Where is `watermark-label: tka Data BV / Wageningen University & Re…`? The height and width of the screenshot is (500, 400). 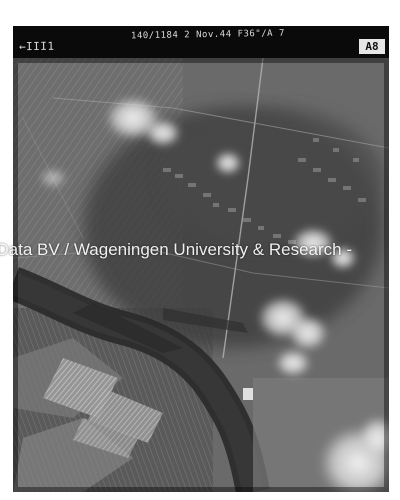
watermark-label: tka Data BV / Wageningen University & Re… is located at coordinates (176, 249).